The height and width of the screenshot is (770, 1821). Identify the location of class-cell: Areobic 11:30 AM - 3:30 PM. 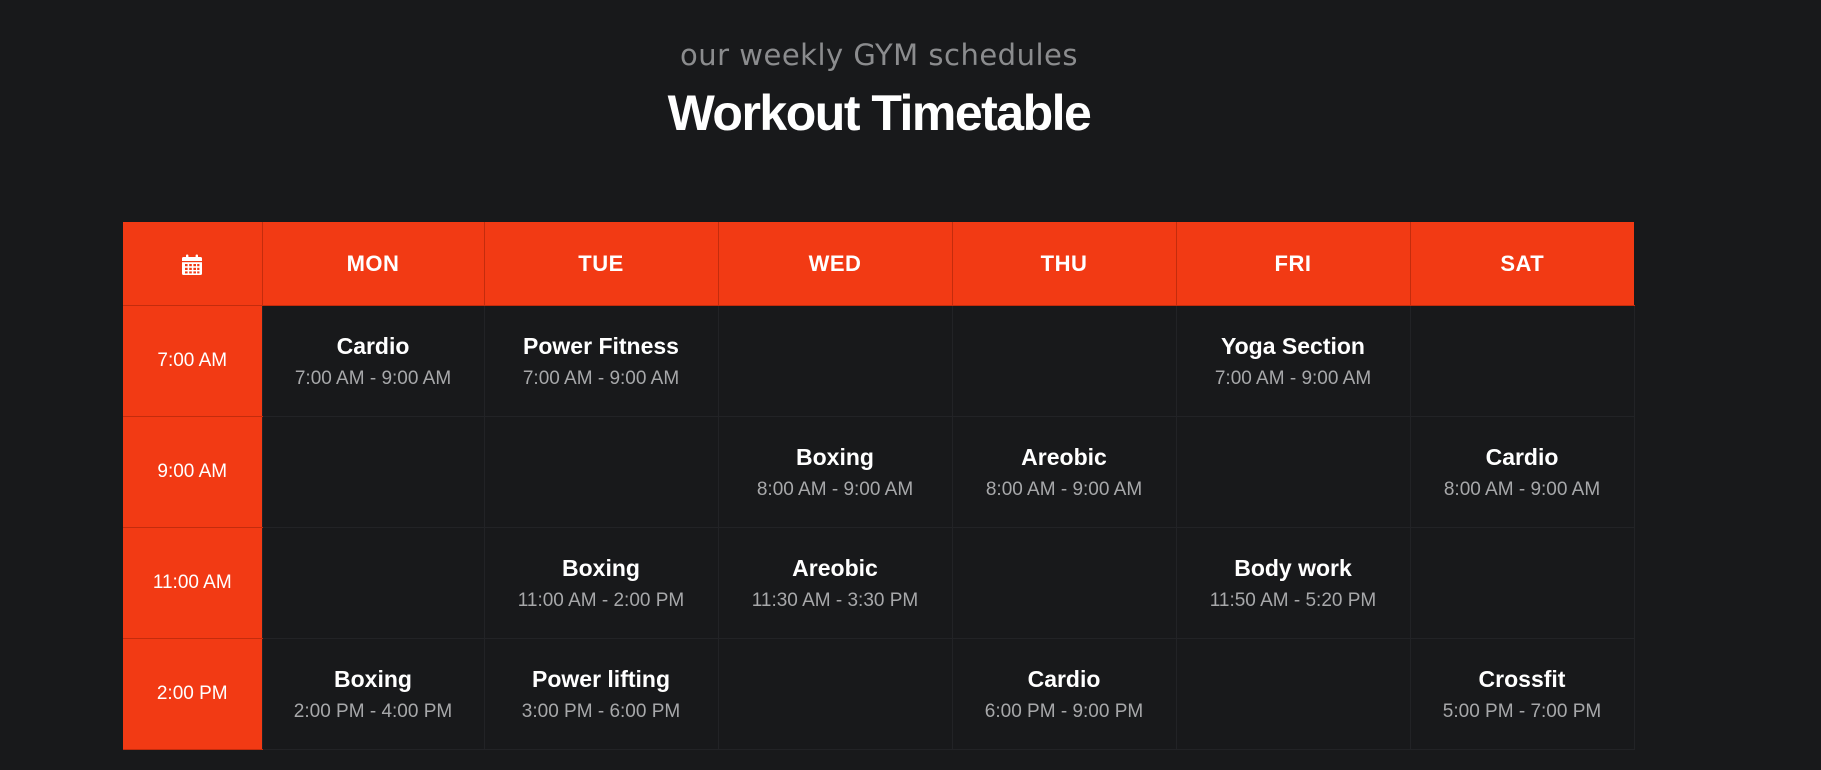
(835, 583).